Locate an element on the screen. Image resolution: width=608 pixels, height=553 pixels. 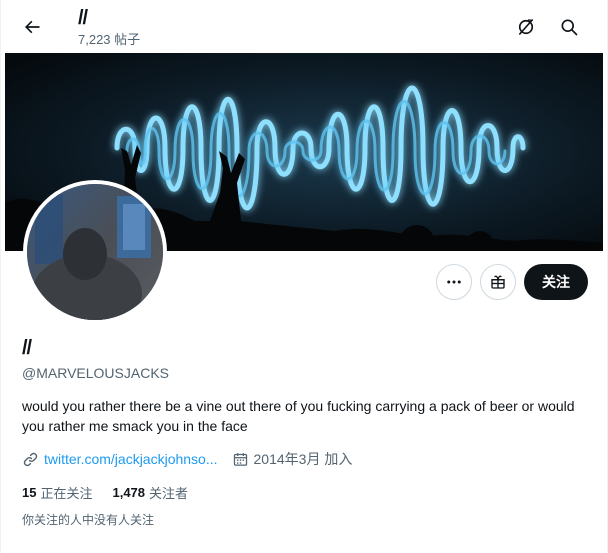
post-count: 7,223 帖子 is located at coordinates (109, 39).